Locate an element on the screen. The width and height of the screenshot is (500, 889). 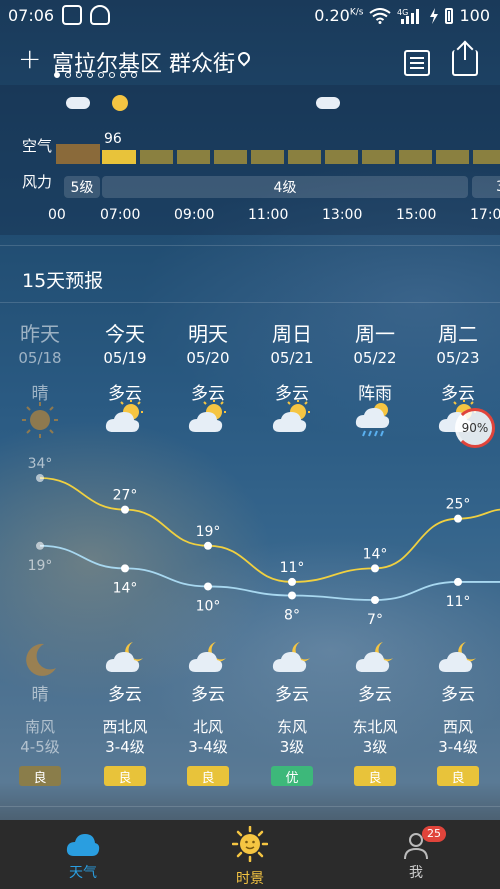
wind-direction: 东风 is located at coordinates (291, 727).